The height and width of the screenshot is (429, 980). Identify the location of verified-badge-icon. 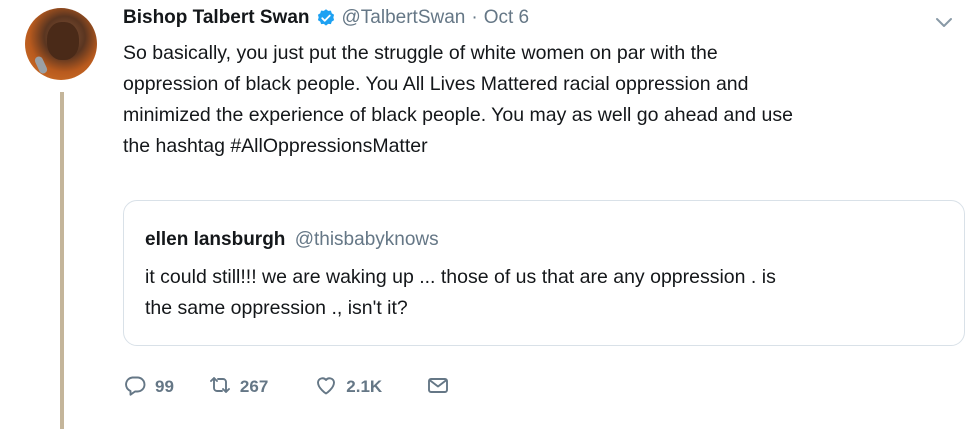
(326, 18).